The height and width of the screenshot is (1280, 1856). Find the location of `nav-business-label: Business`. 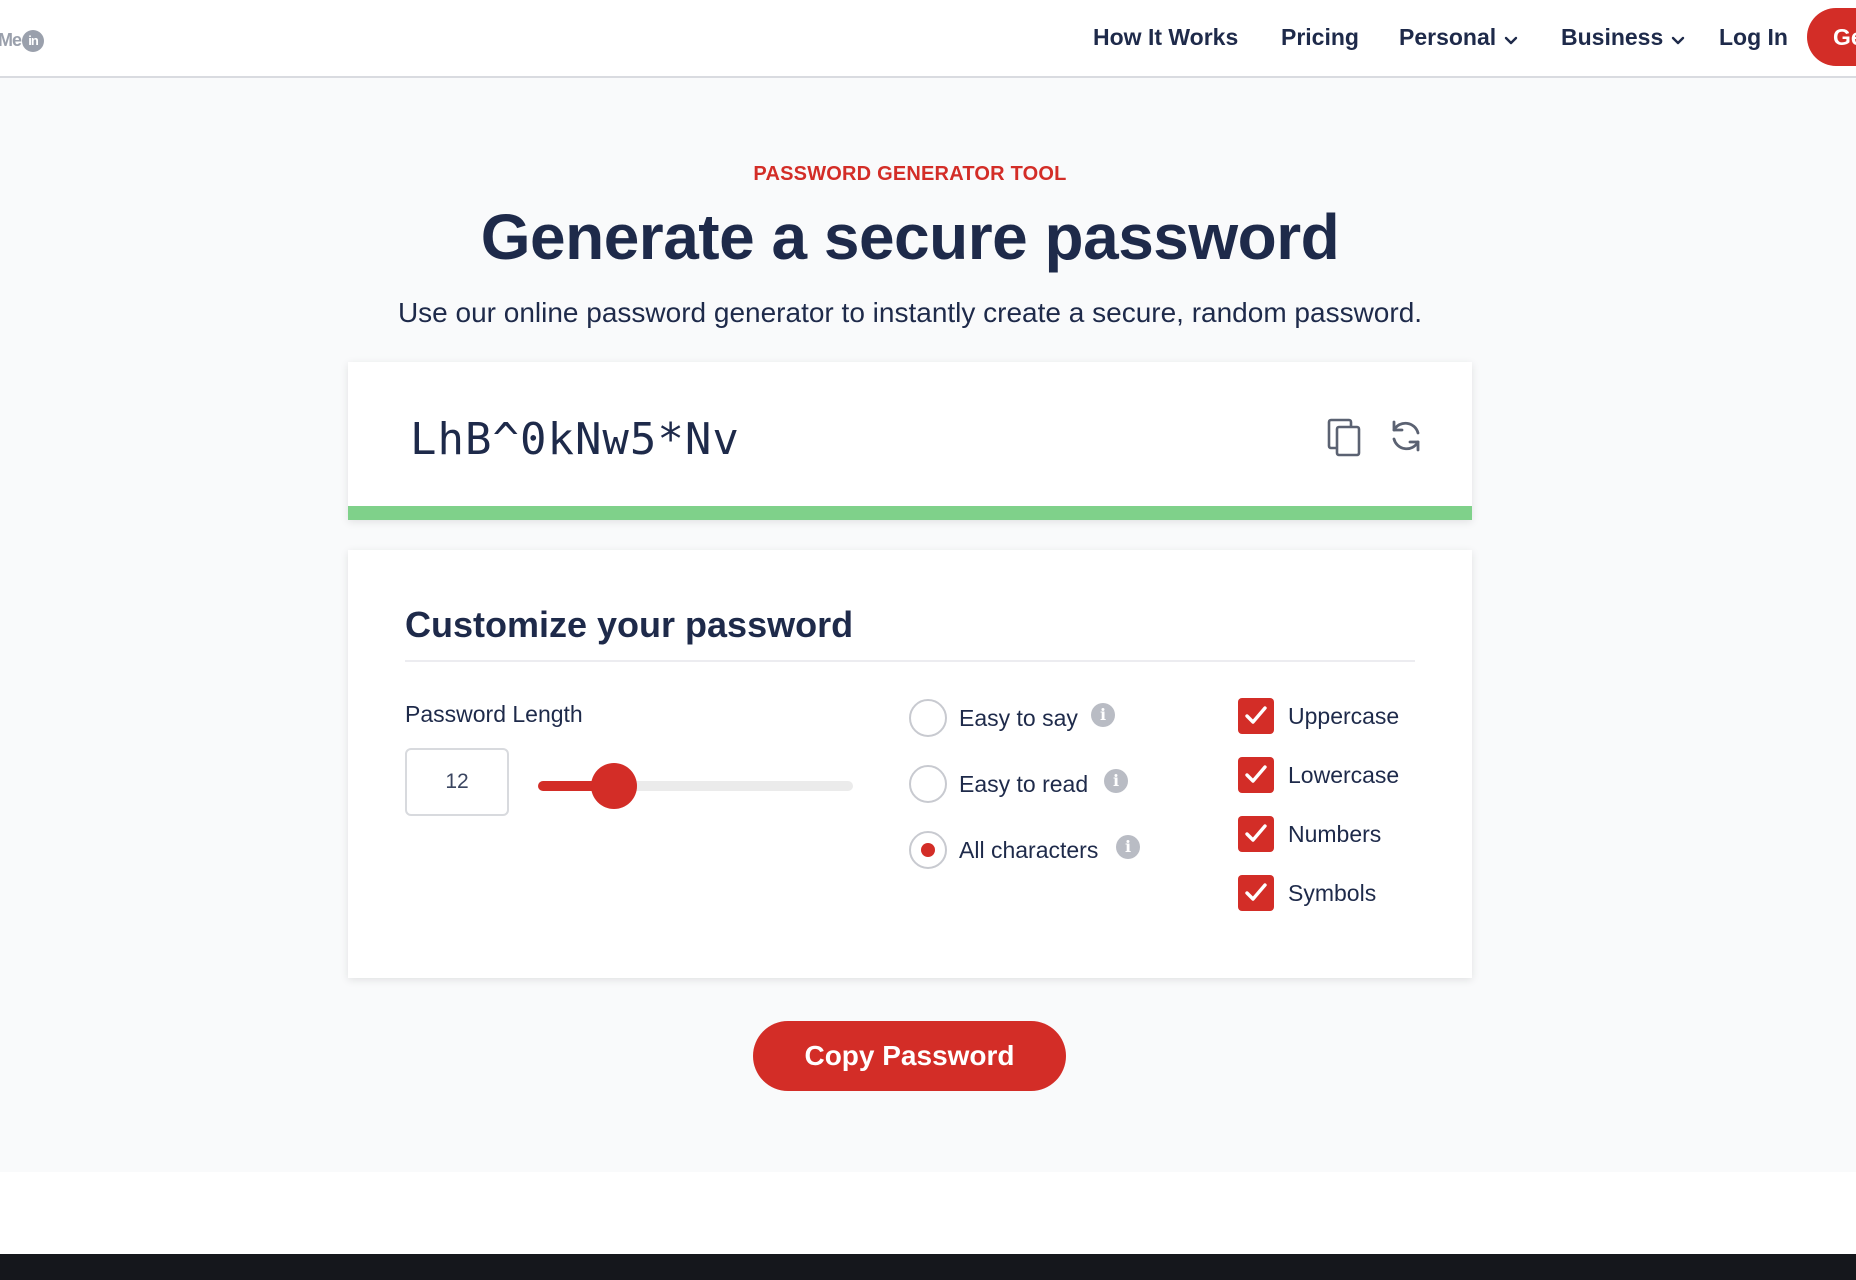

nav-business-label: Business is located at coordinates (1612, 37).